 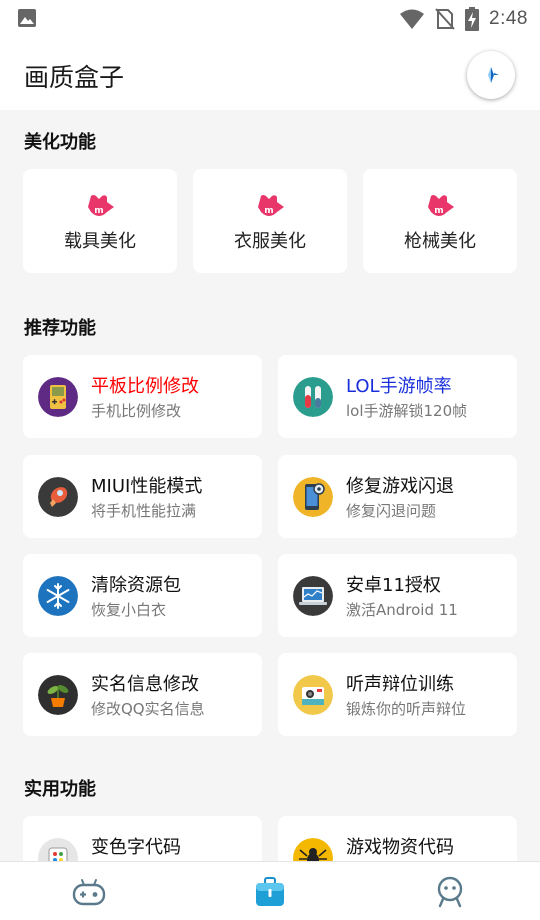 I want to click on phone-settings-icon, so click(x=313, y=497).